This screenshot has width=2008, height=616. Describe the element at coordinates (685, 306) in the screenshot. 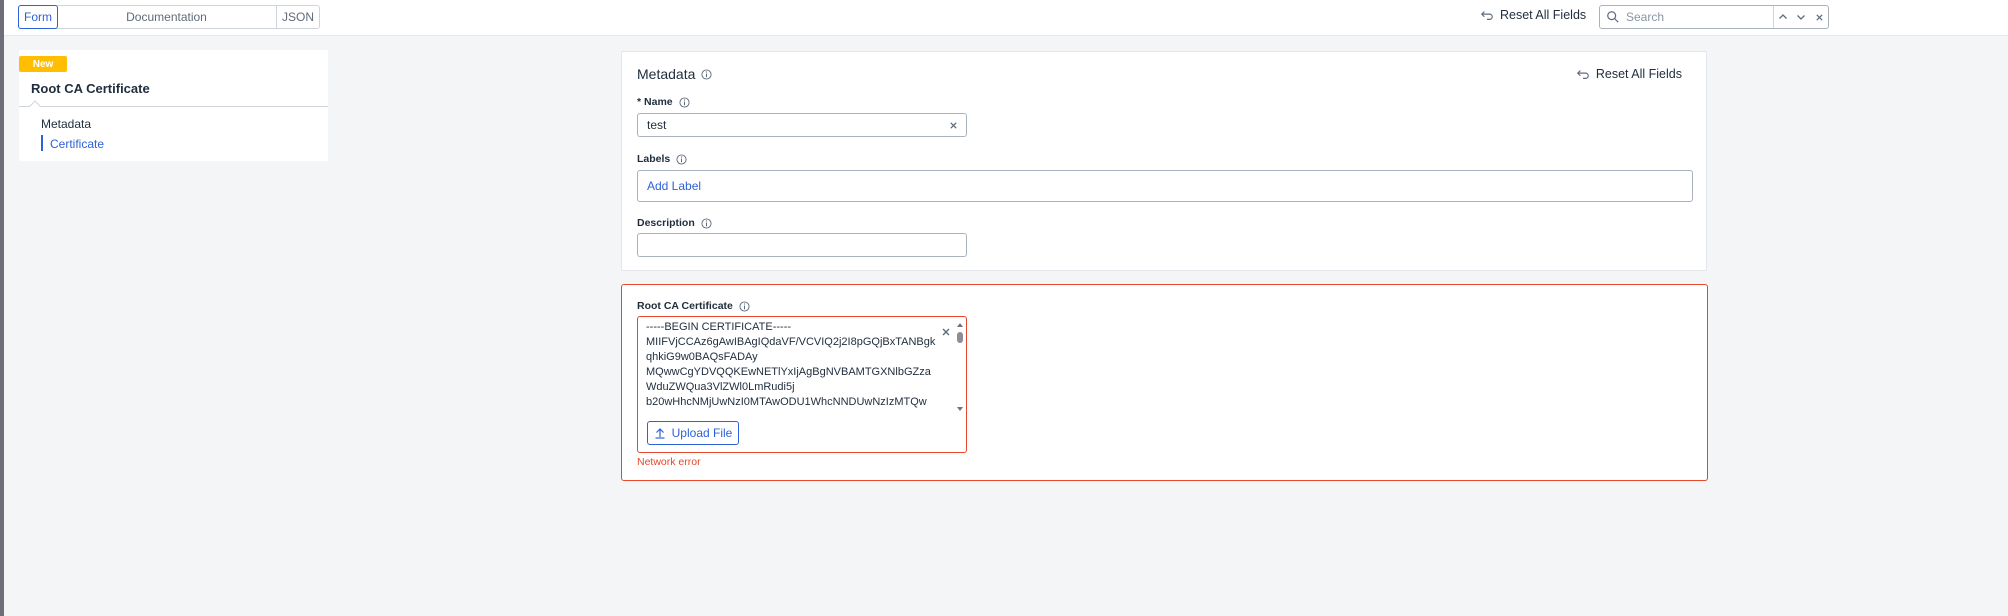

I see `certificate-label-text: Root CA Certificate` at that location.